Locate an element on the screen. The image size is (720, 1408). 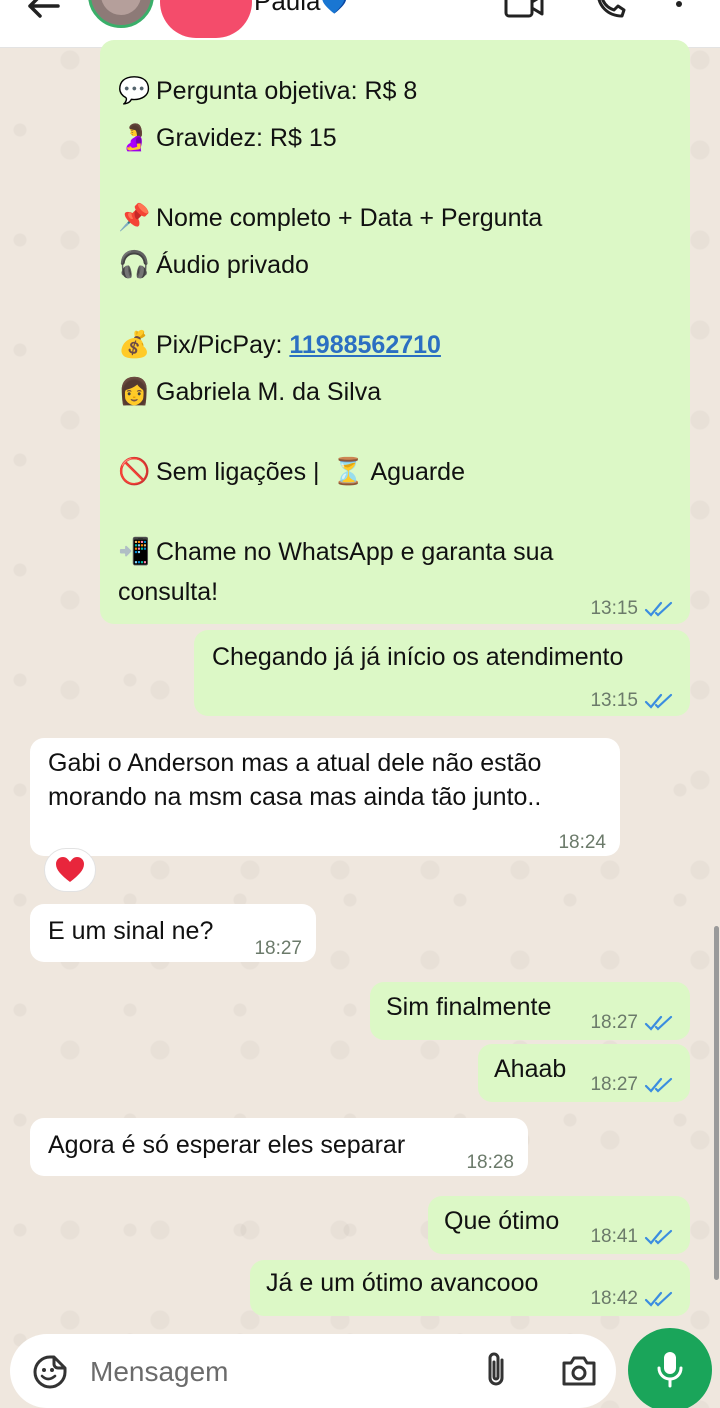
message-time: 18:41 is located at coordinates (632, 1237).